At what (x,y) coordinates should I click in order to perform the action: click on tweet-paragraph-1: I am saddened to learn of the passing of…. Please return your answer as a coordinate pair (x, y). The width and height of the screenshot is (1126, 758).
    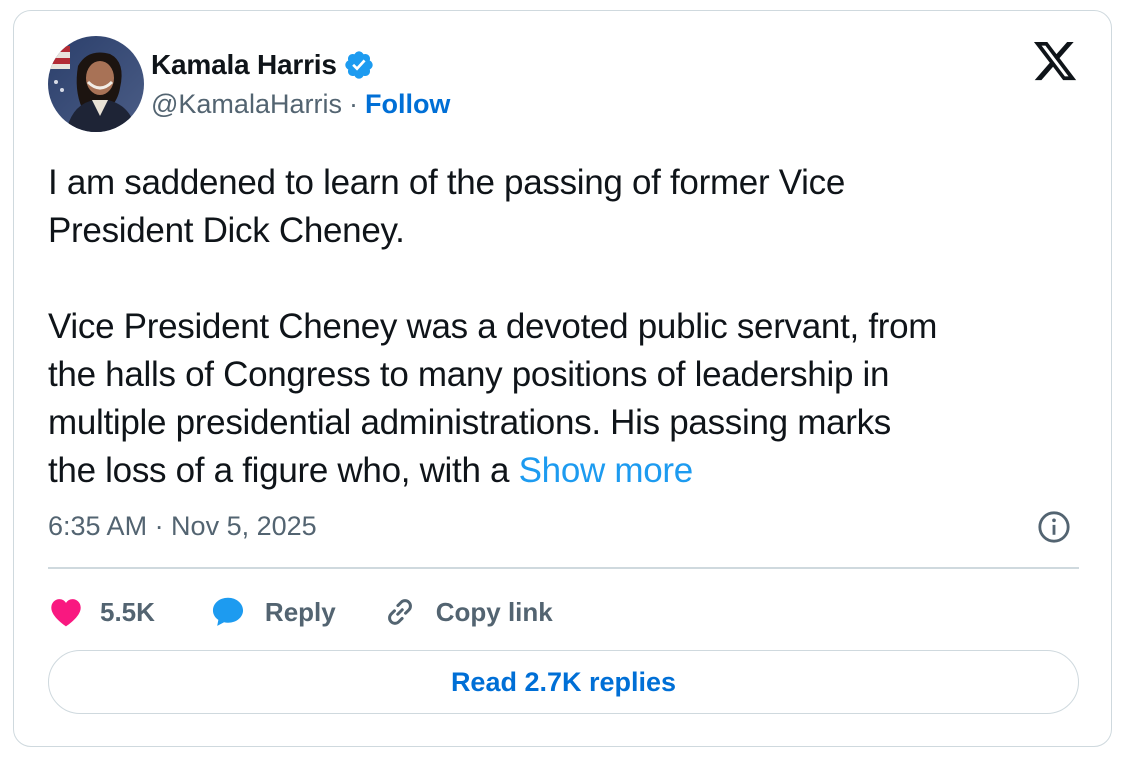
    Looking at the image, I should click on (447, 206).